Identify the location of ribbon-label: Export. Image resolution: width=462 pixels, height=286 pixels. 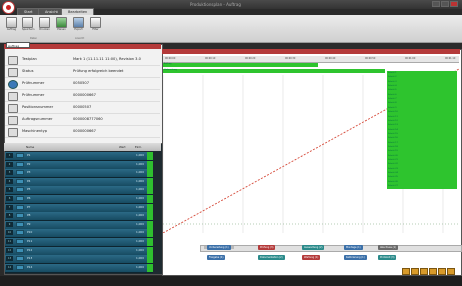
(78, 29).